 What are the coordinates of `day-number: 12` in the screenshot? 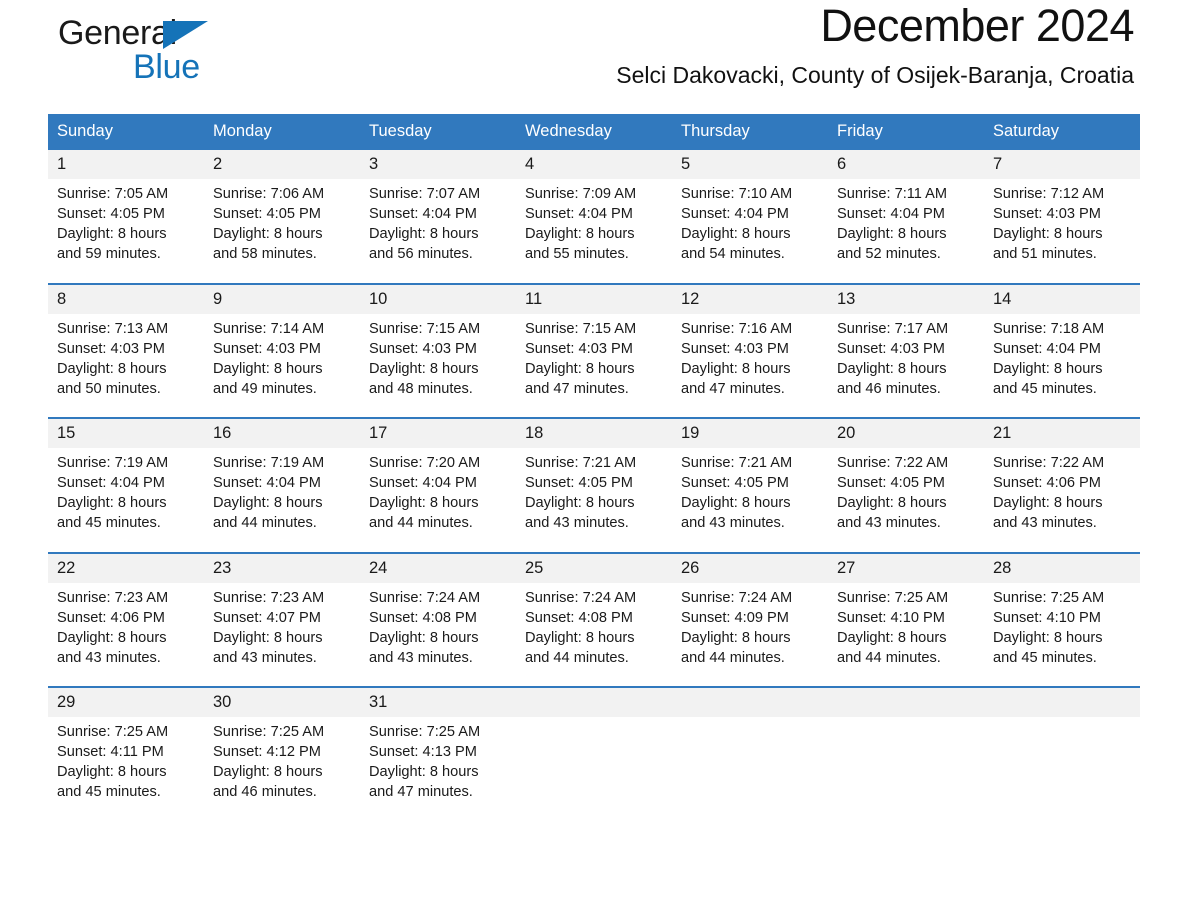 It's located at (750, 298).